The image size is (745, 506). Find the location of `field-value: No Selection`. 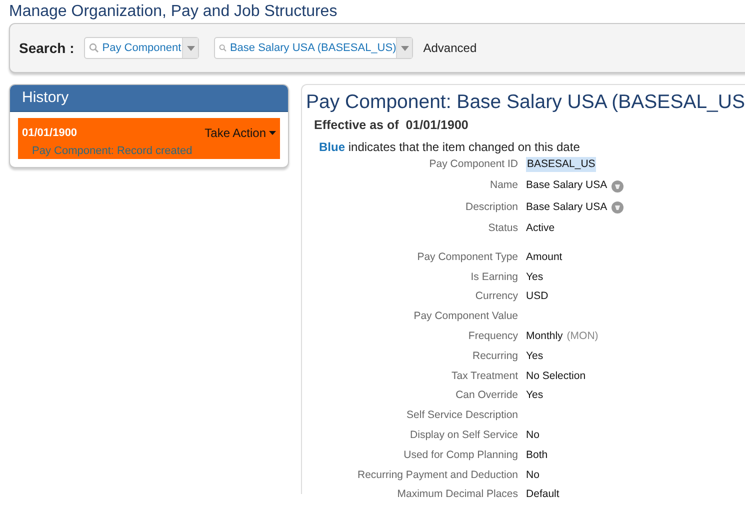

field-value: No Selection is located at coordinates (556, 376).